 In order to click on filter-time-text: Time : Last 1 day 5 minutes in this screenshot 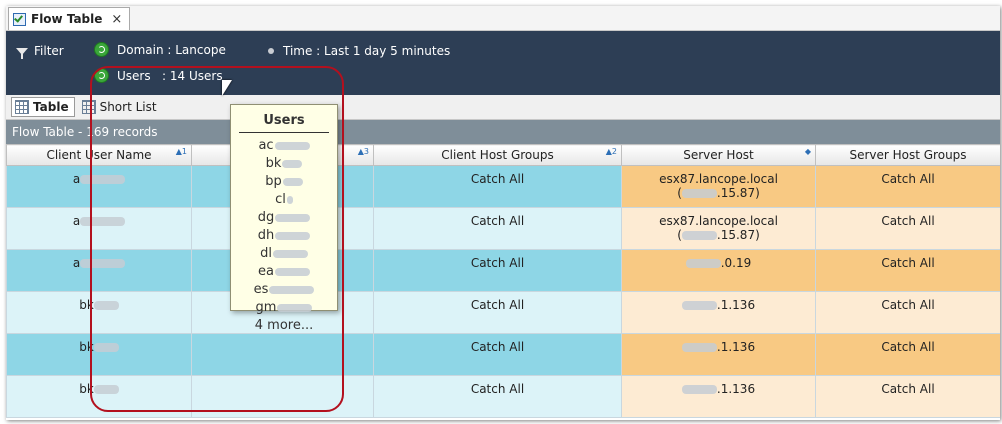, I will do `click(367, 51)`.